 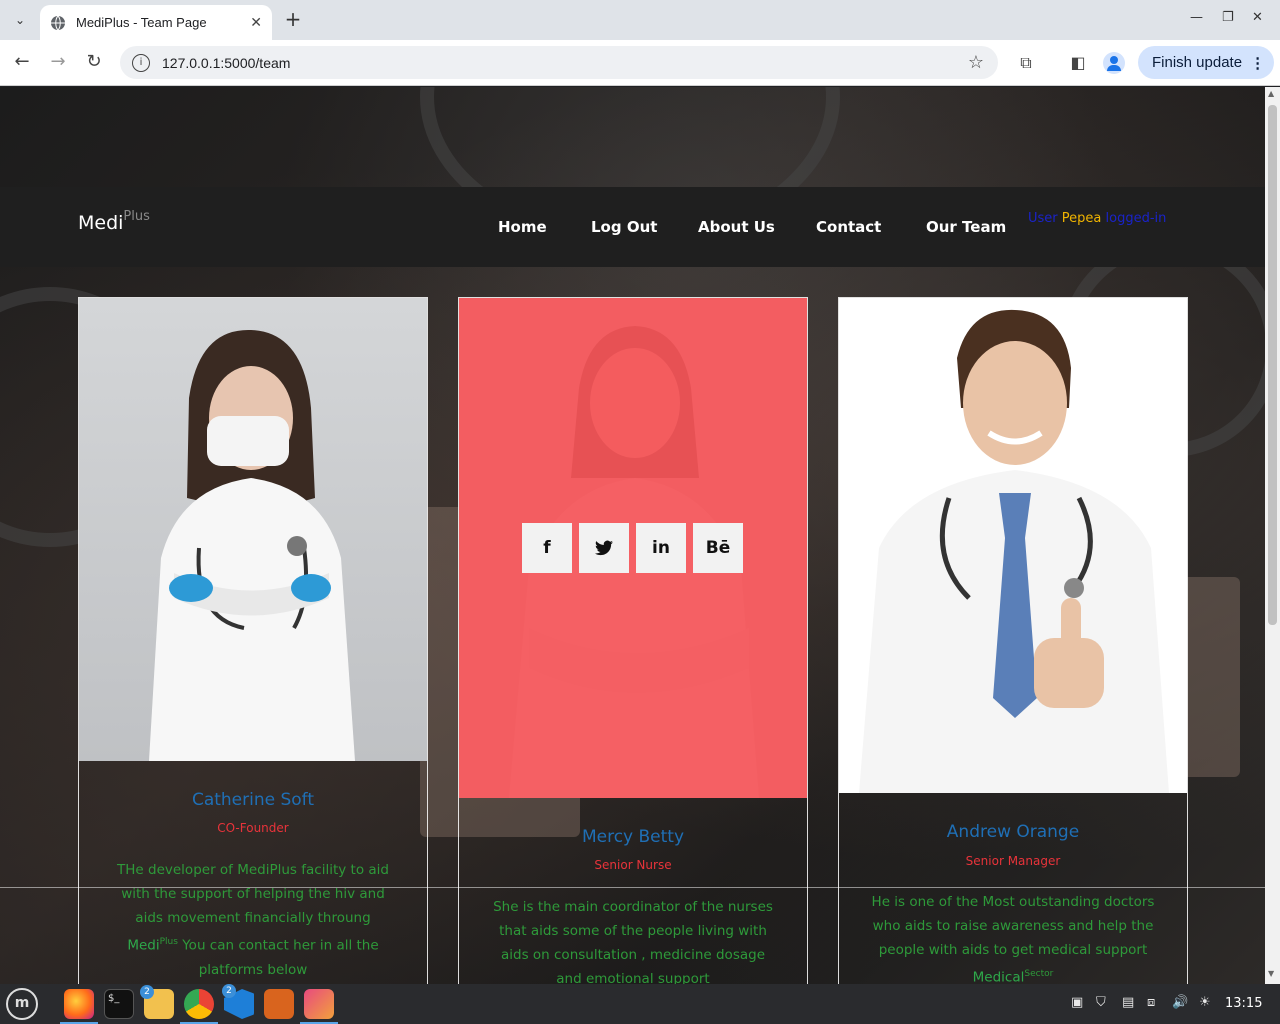 I want to click on network-icon: ⧈, so click(x=1151, y=1002).